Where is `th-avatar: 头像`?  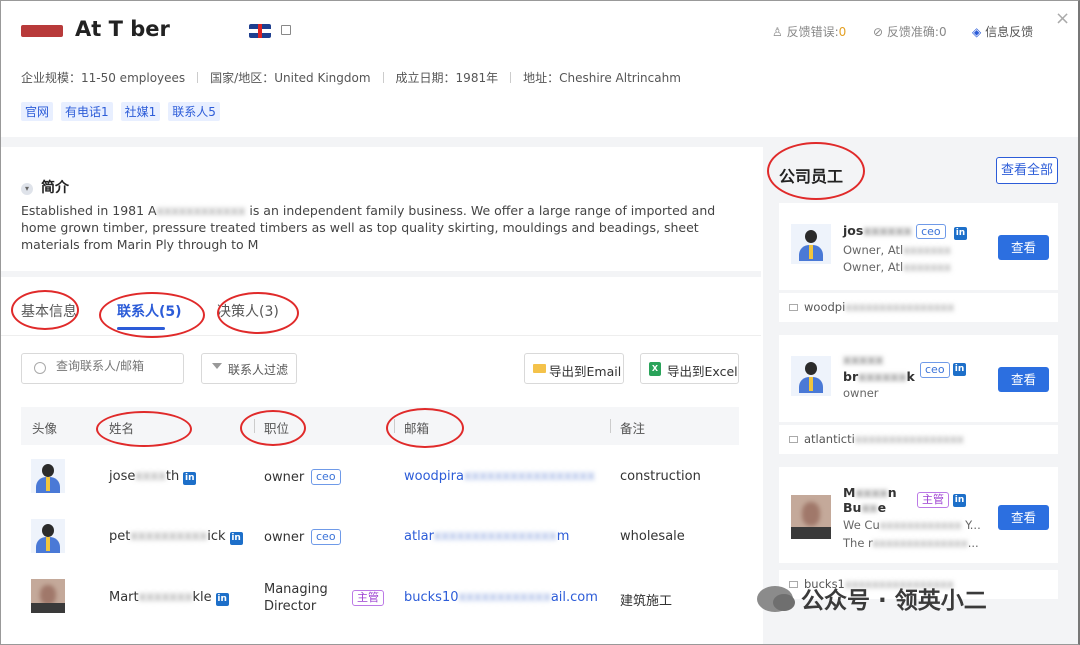 th-avatar: 头像 is located at coordinates (45, 428).